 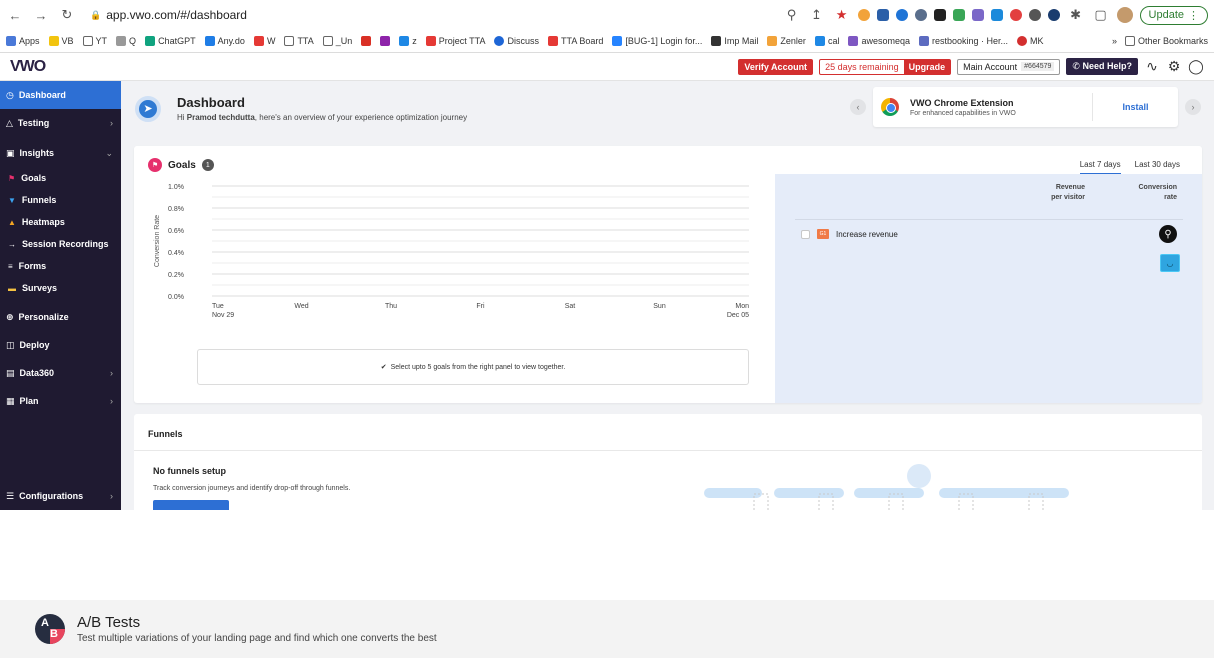 What do you see at coordinates (1168, 234) in the screenshot?
I see `location-pin-icon: ⚲` at bounding box center [1168, 234].